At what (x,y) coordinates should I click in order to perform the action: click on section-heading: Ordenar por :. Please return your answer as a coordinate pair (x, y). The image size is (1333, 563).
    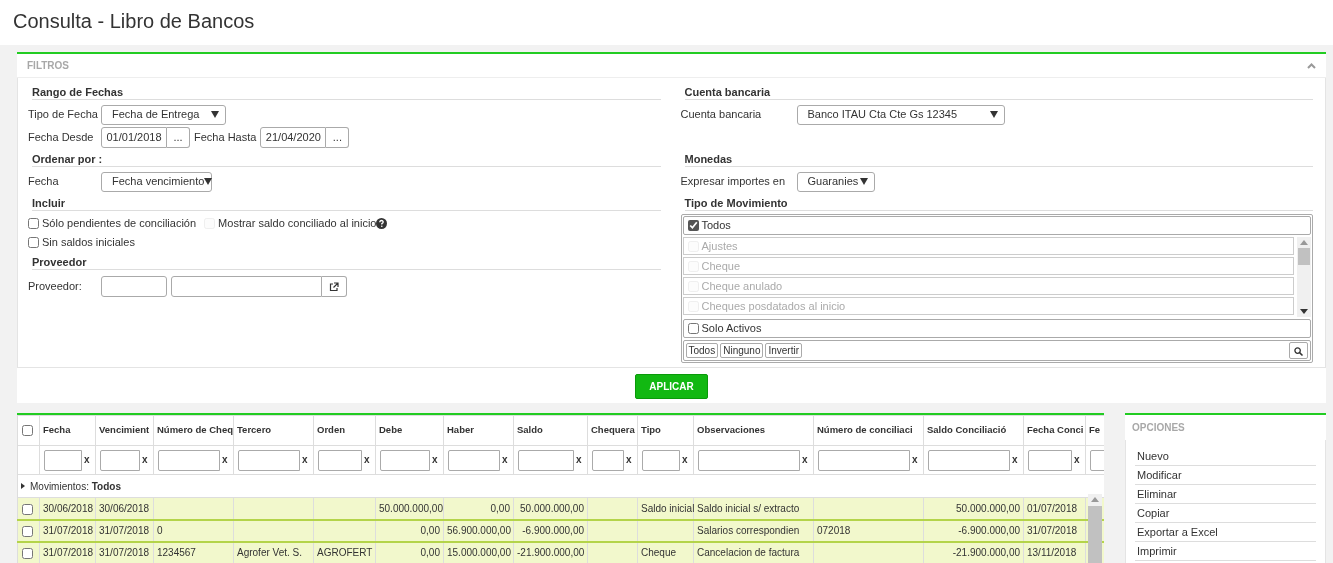
    Looking at the image, I should click on (346, 158).